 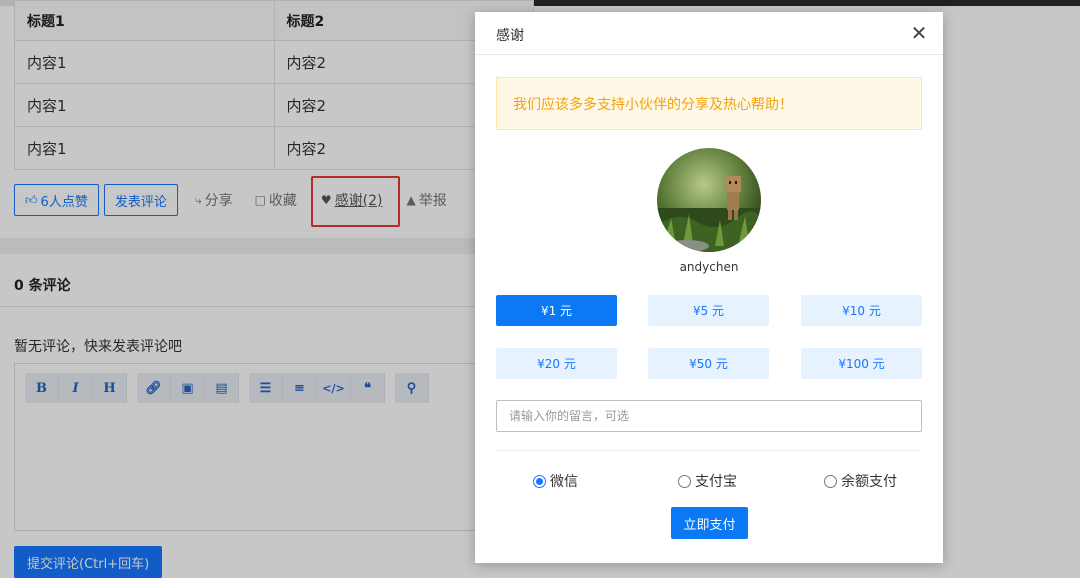 I want to click on payment-label: 微信, so click(x=564, y=482).